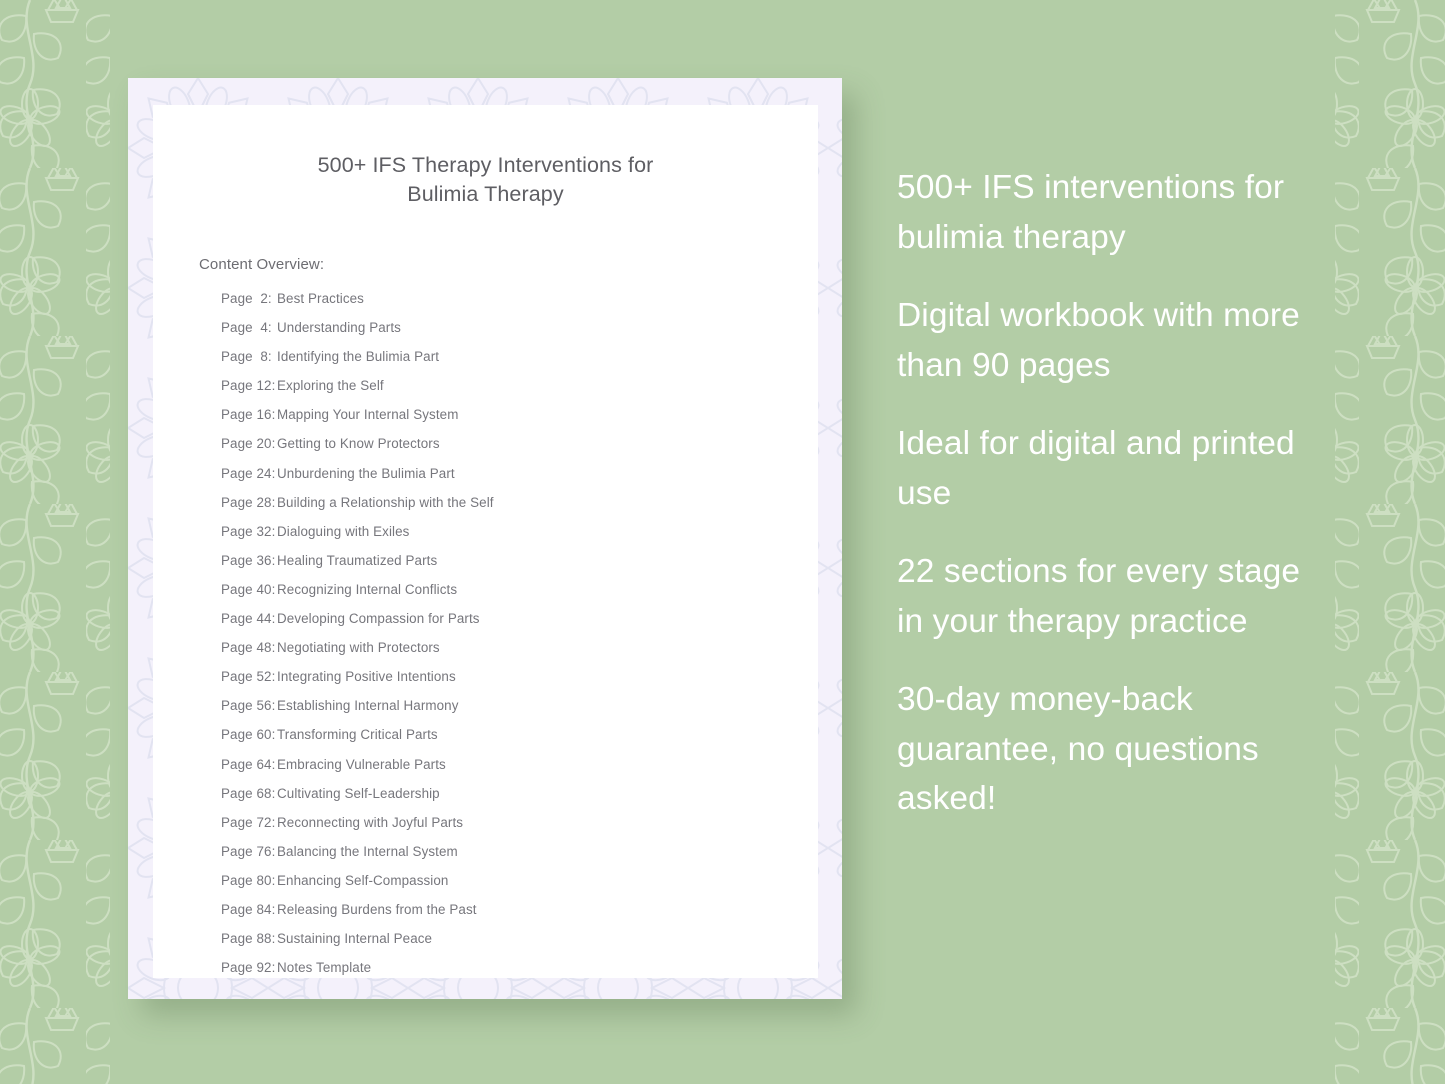  I want to click on toc-entry: Page 32: Dialoguing with Exiles, so click(519, 538).